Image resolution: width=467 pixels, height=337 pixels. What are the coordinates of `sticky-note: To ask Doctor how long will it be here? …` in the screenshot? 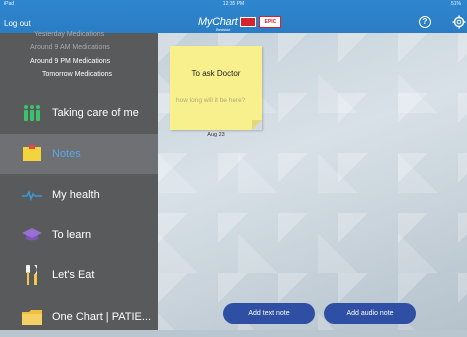 It's located at (216, 92).